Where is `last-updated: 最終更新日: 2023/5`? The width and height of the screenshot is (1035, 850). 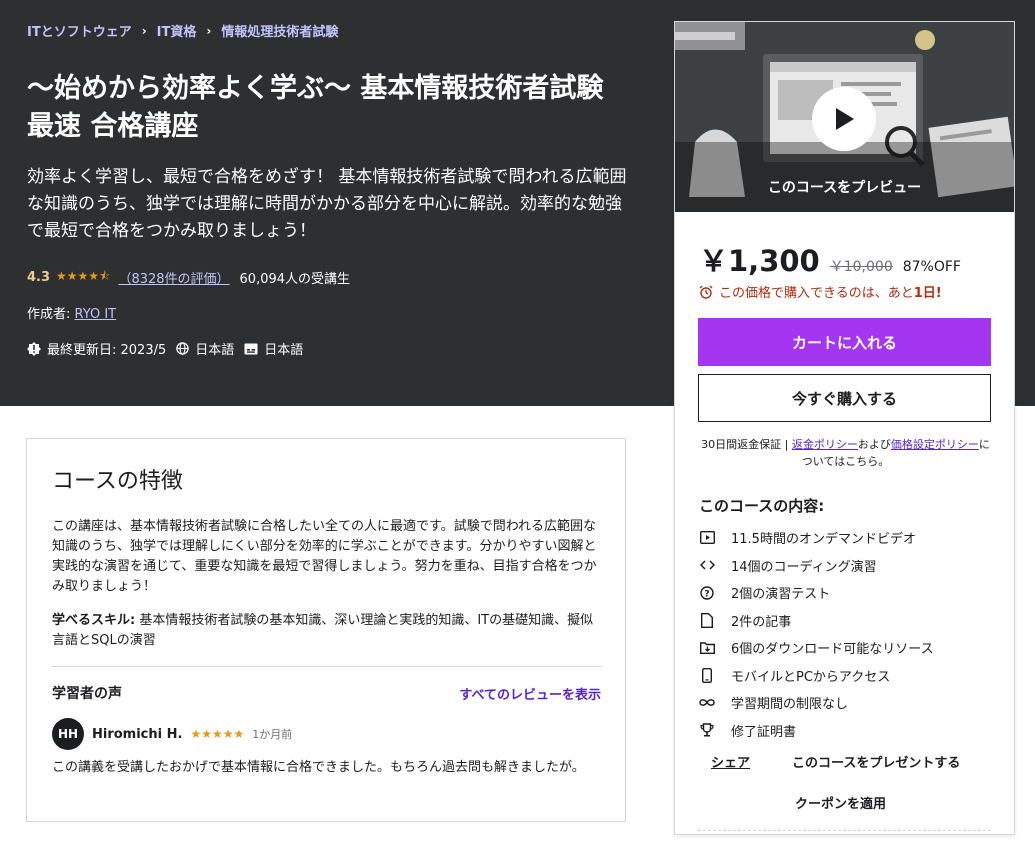 last-updated: 最終更新日: 2023/5 is located at coordinates (96, 348).